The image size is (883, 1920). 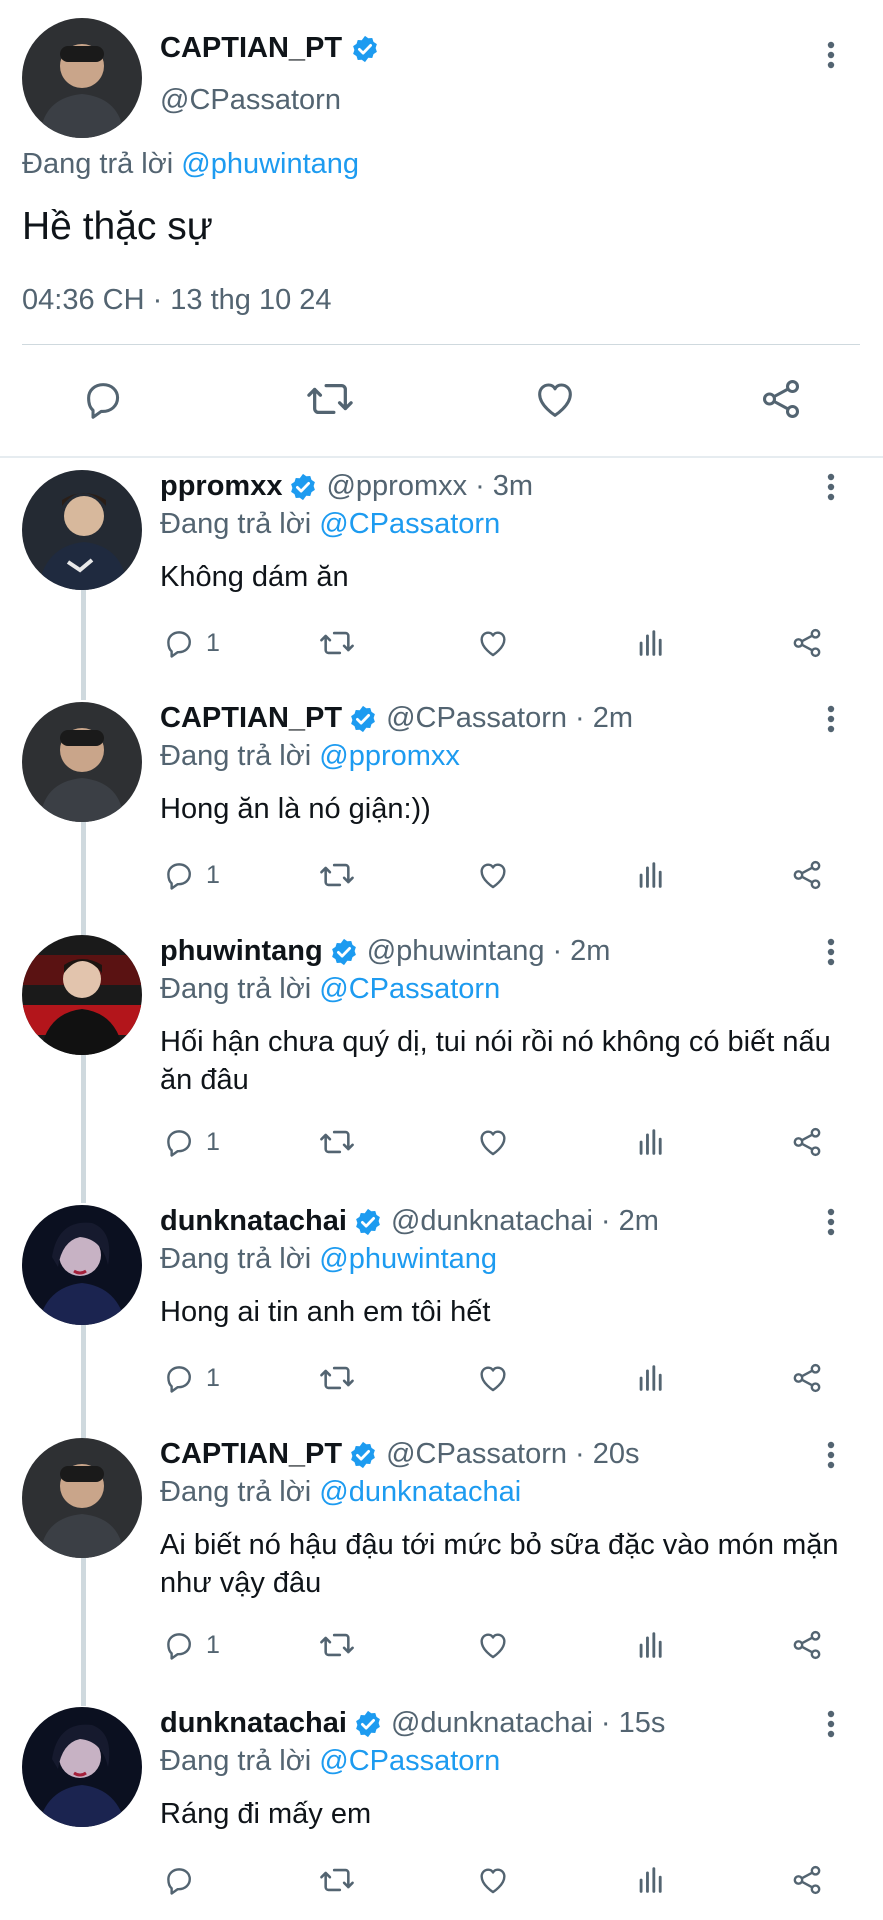 What do you see at coordinates (177, 300) in the screenshot?
I see `tweet-timestamp: 04:36 CH · 13 thg 10 24` at bounding box center [177, 300].